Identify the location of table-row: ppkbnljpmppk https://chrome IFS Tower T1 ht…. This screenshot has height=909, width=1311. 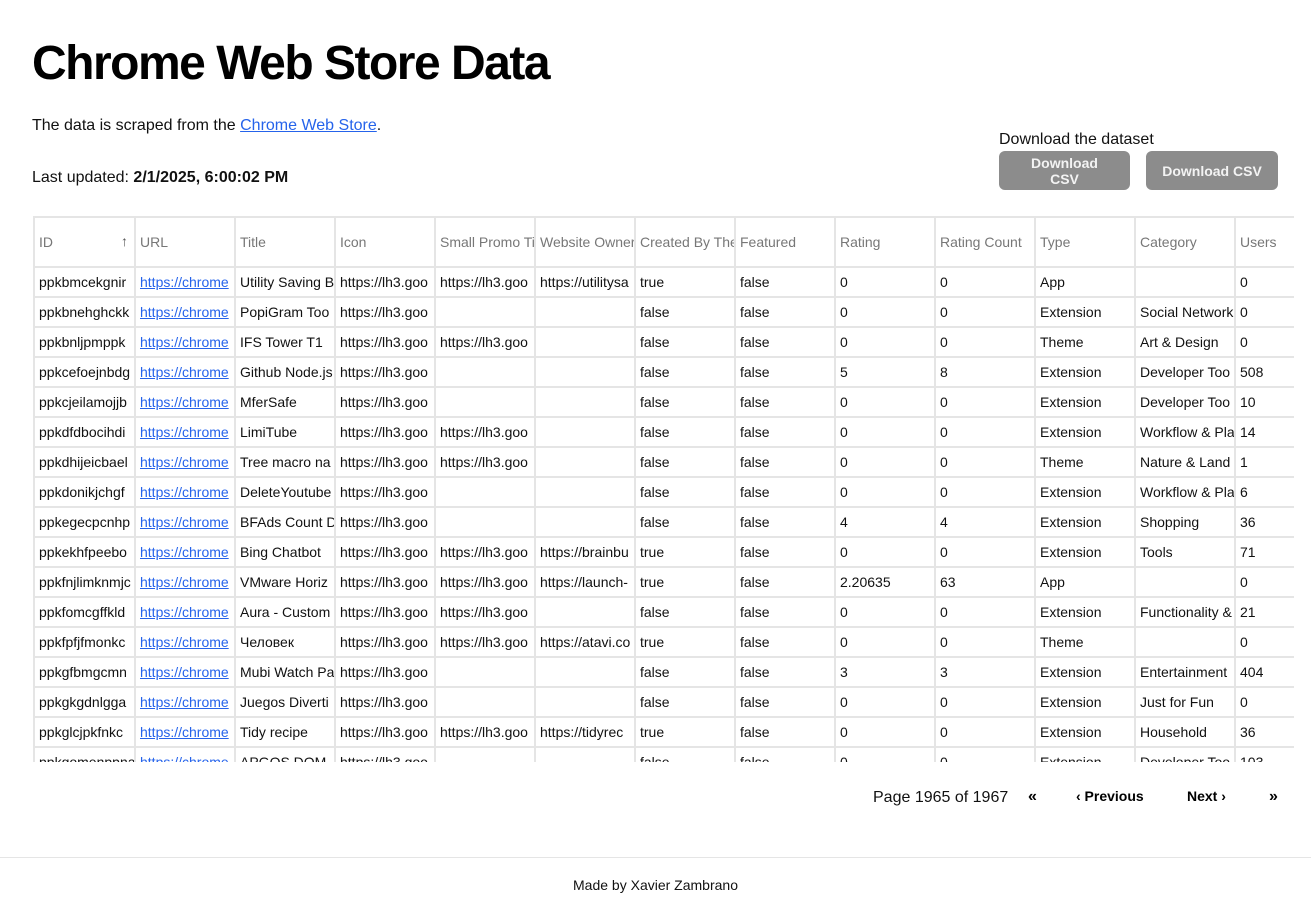
(664, 342).